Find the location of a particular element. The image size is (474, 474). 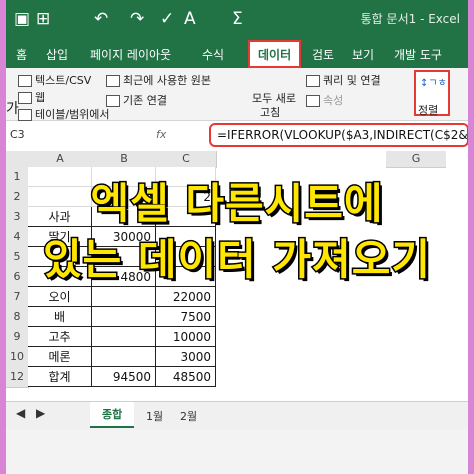

spellcheck-icon: ✓ is located at coordinates (167, 19).